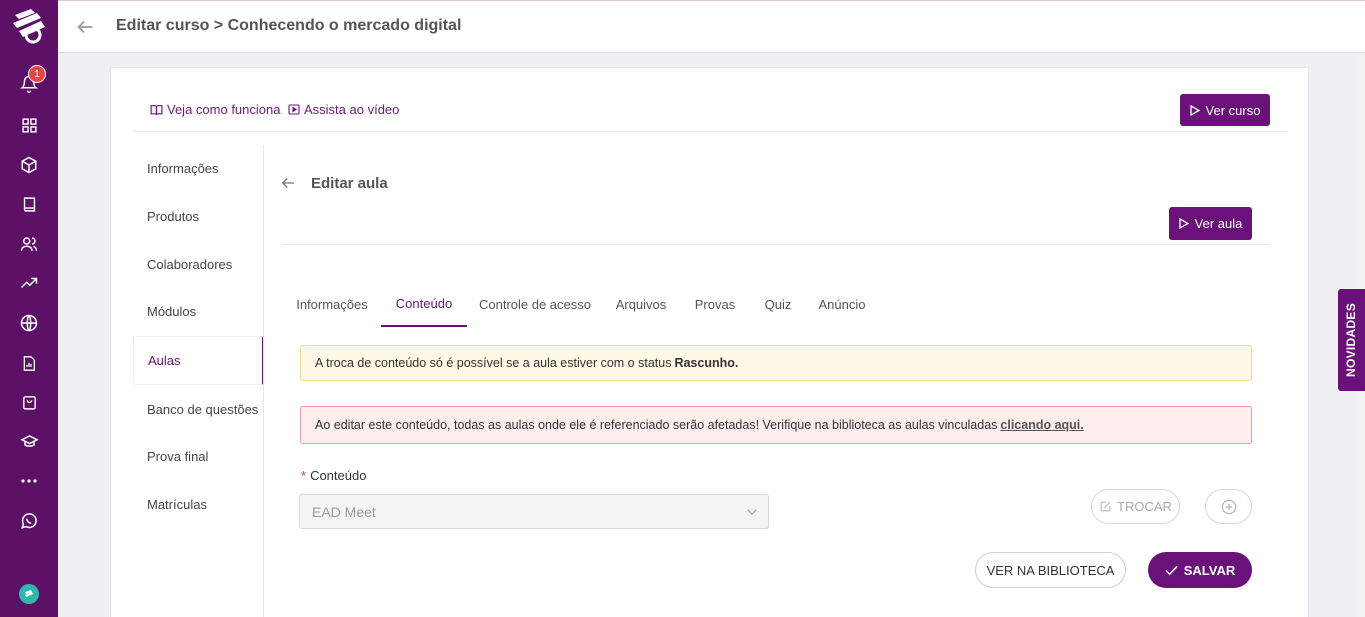  Describe the element at coordinates (535, 304) in the screenshot. I see `tab-controle-de-acesso: Controle de acesso` at that location.